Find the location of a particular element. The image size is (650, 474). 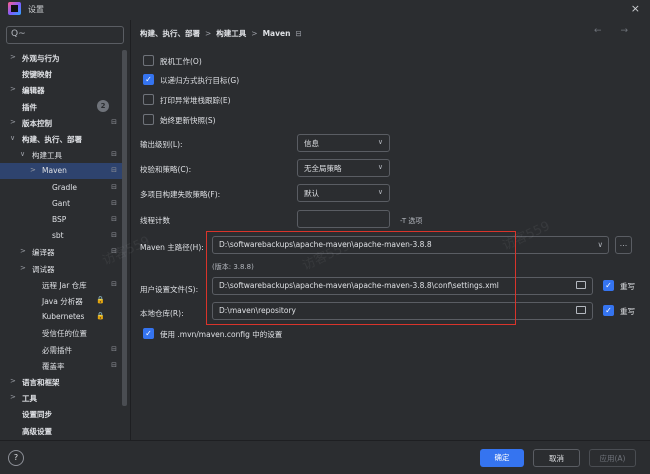

output-level-label: 输出级别(L): is located at coordinates (161, 144).